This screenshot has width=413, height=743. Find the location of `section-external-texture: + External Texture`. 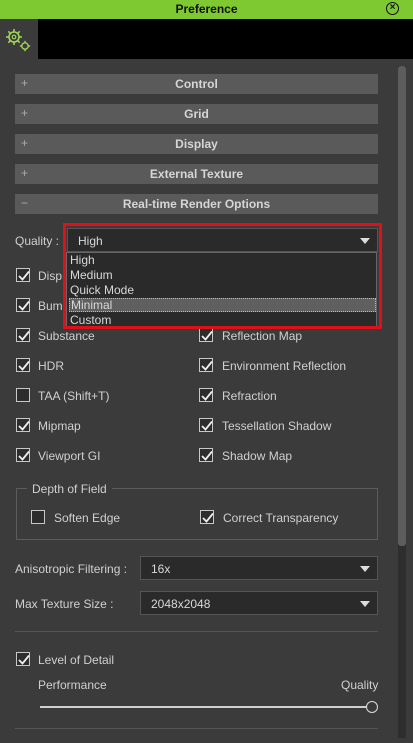

section-external-texture: + External Texture is located at coordinates (196, 174).